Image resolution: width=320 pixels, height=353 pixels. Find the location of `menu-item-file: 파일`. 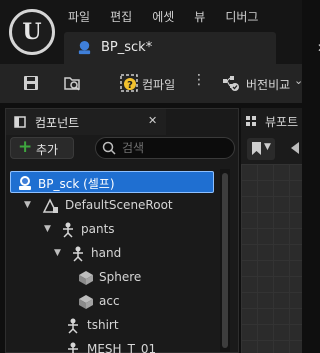

menu-item-file: 파일 is located at coordinates (79, 16).